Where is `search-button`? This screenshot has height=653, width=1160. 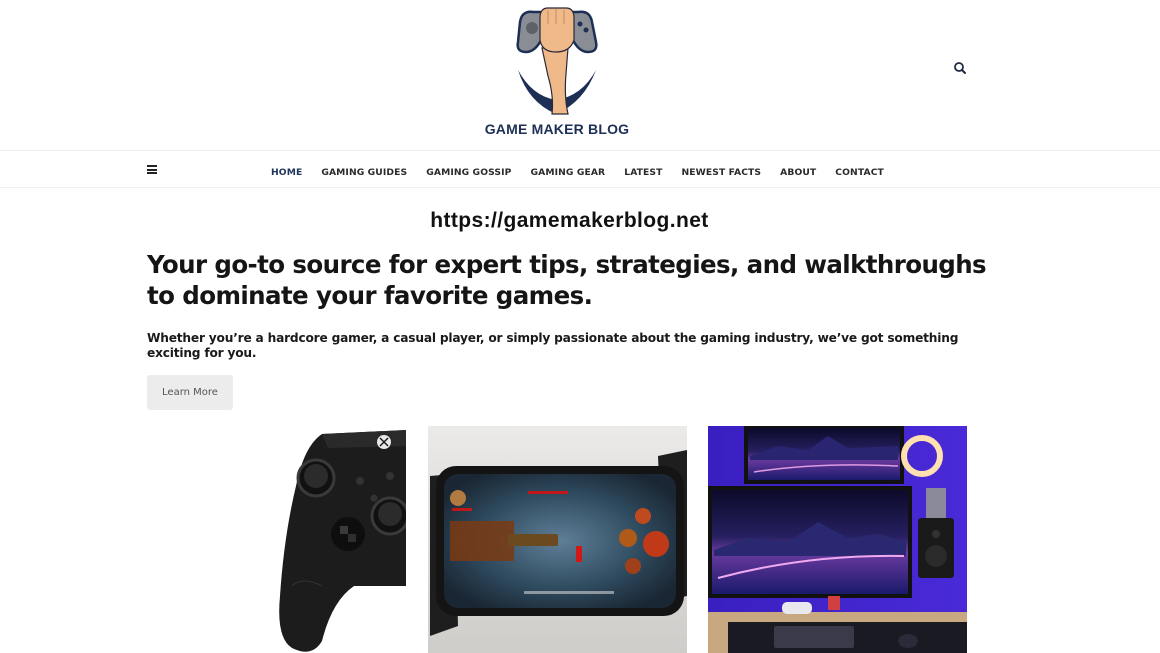
search-button is located at coordinates (960, 68).